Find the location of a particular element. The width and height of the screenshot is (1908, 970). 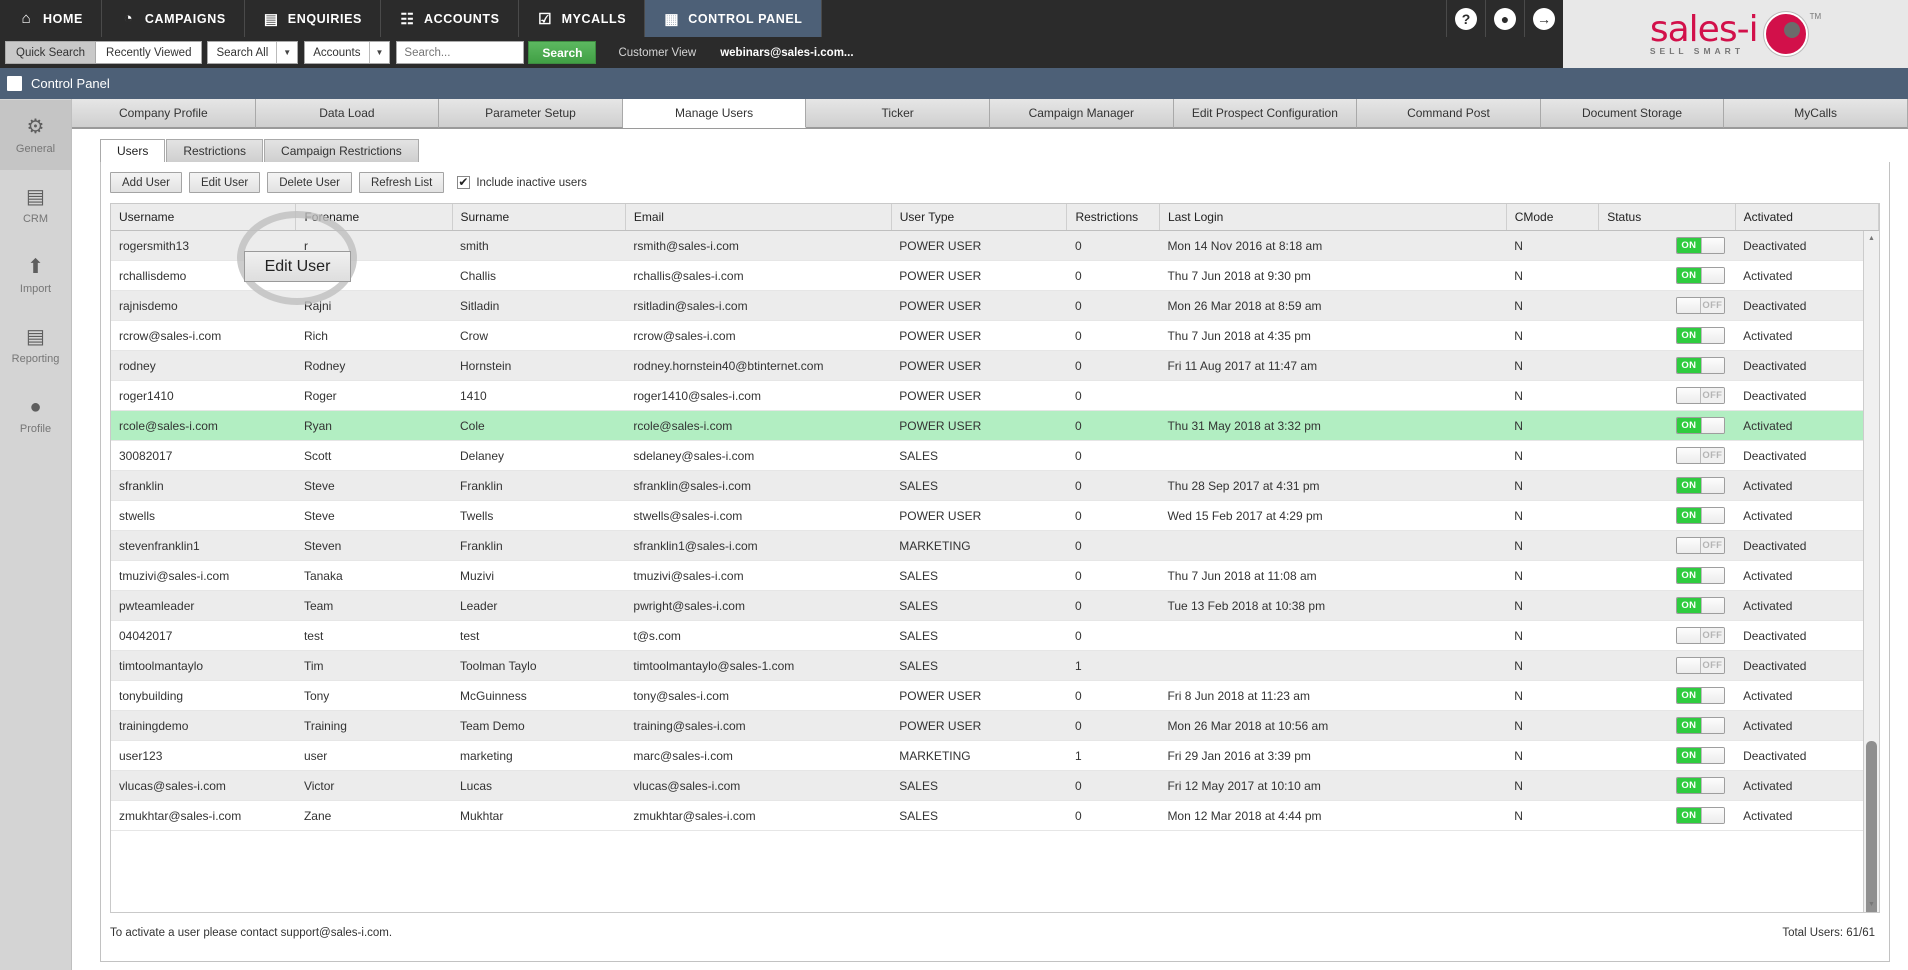

tab-document-storage: Document Storage is located at coordinates (1632, 113).